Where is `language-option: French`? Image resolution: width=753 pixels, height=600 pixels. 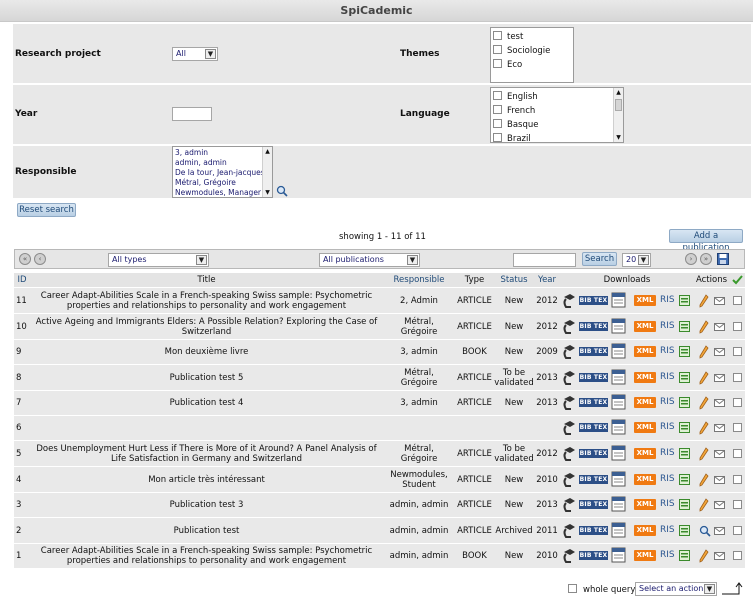 language-option: French is located at coordinates (557, 111).